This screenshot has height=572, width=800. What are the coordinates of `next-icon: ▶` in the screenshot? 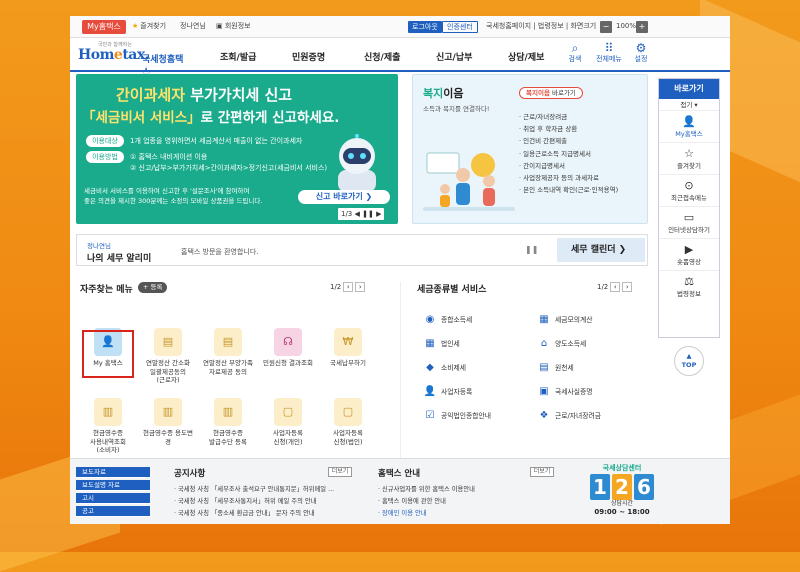 It's located at (378, 214).